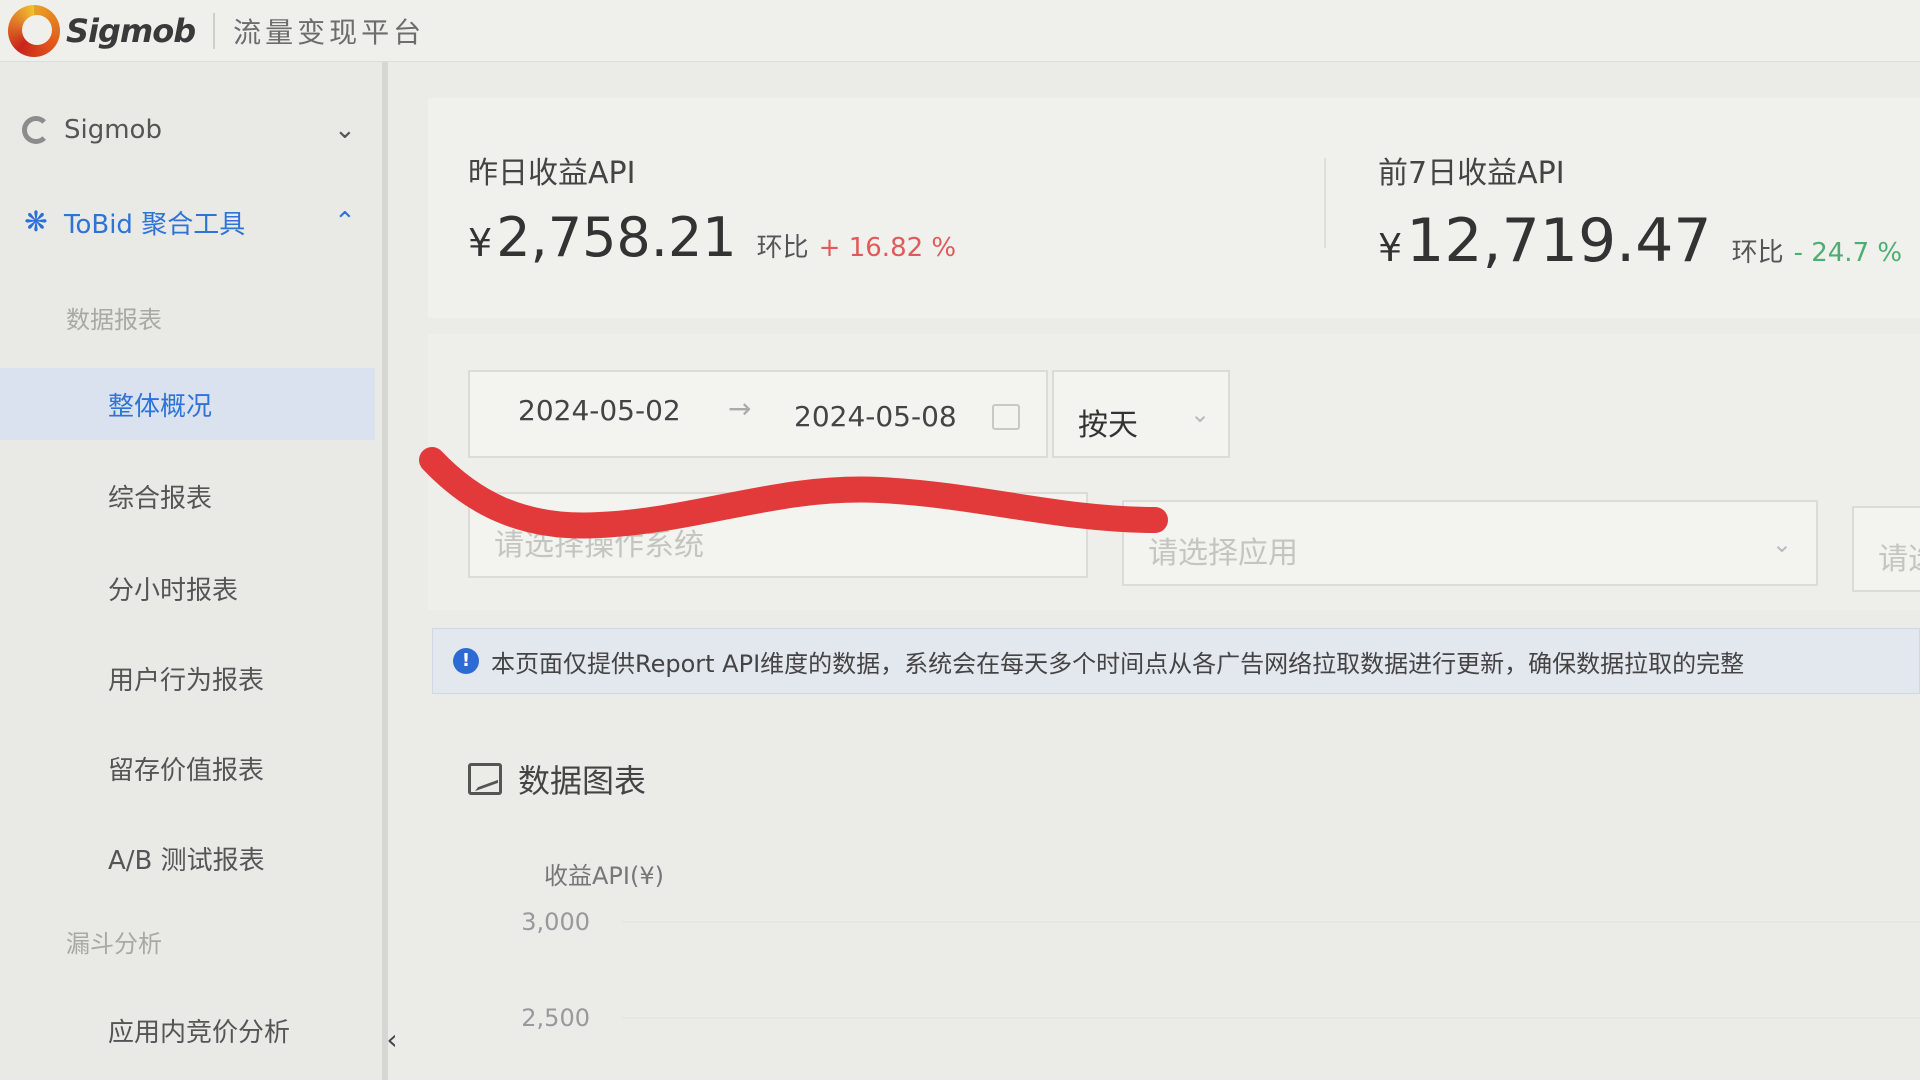 The width and height of the screenshot is (1920, 1080). I want to click on os-select-placeholder: 请选择操作系统, so click(599, 545).